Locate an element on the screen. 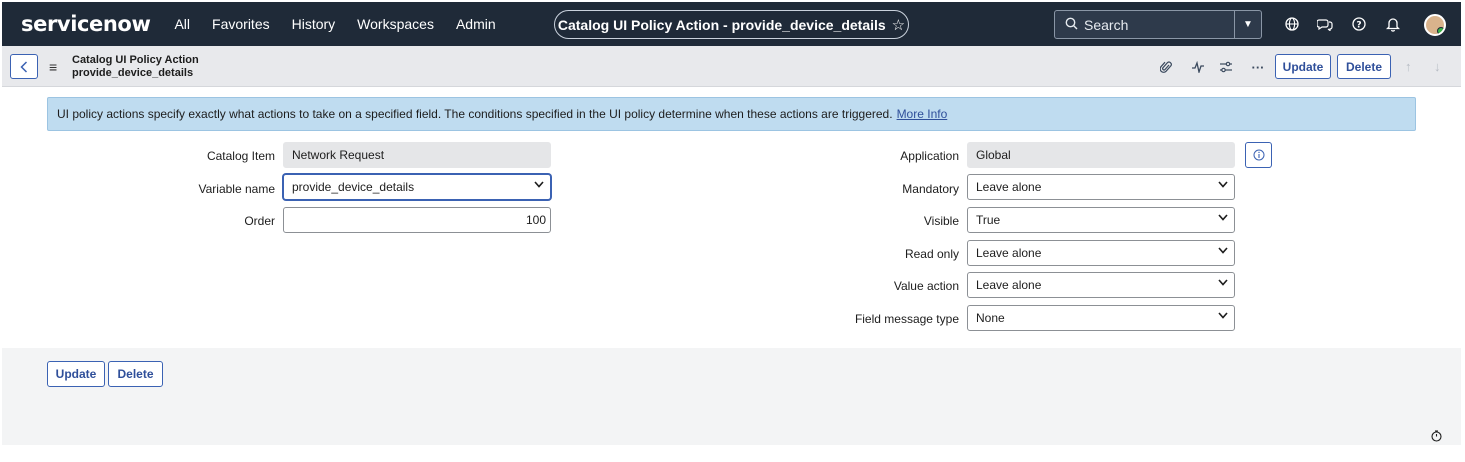  catalog-item-field: Network Request is located at coordinates (417, 155).